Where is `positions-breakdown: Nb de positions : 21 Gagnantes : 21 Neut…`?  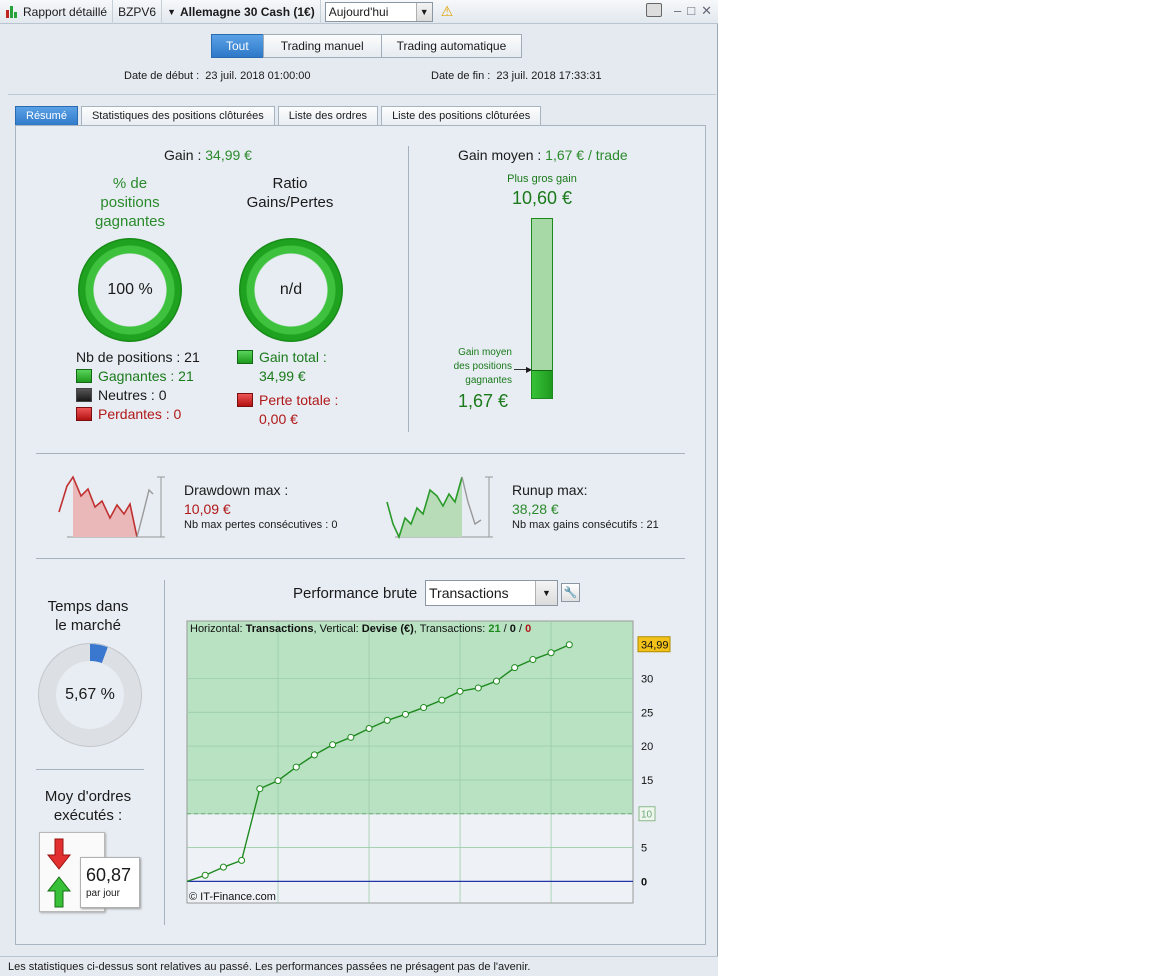 positions-breakdown: Nb de positions : 21 Gagnantes : 21 Neut… is located at coordinates (138, 386).